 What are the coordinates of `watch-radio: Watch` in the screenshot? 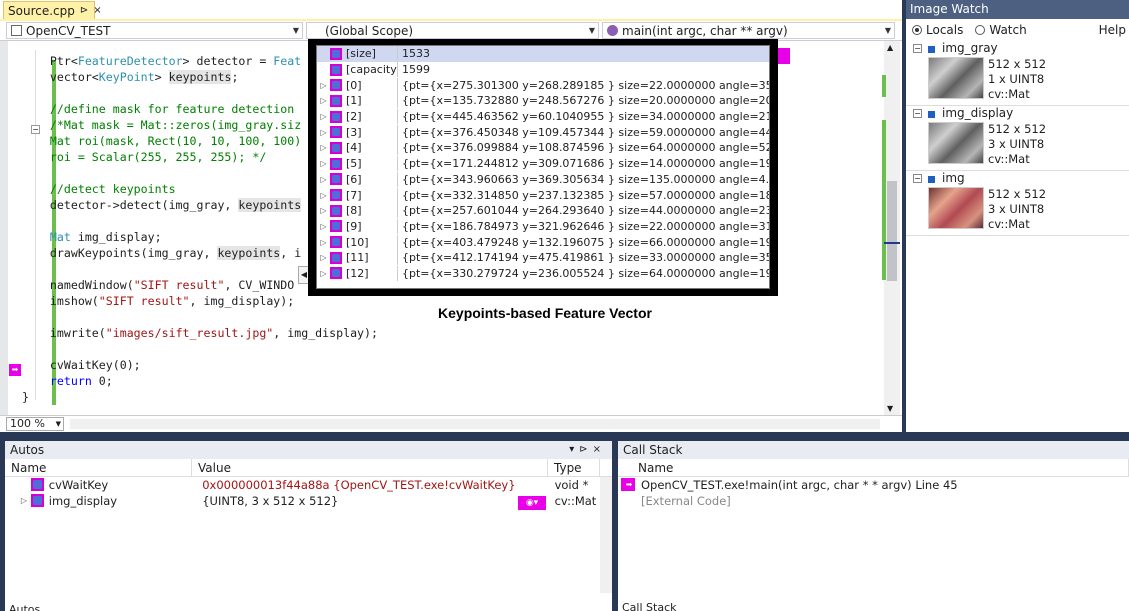 It's located at (1001, 30).